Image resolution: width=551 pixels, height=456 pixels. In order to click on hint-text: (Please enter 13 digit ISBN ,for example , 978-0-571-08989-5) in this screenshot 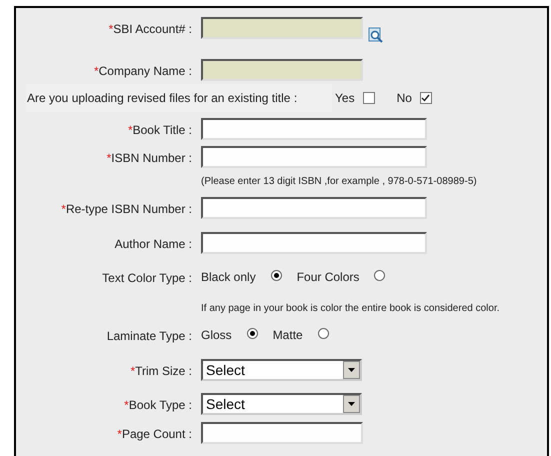, I will do `click(339, 181)`.